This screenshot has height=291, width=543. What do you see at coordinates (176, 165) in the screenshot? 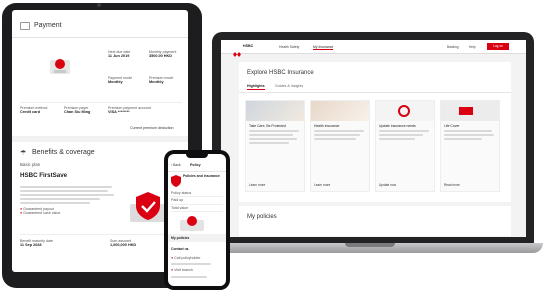
I see `back-button: ‹ Back` at bounding box center [176, 165].